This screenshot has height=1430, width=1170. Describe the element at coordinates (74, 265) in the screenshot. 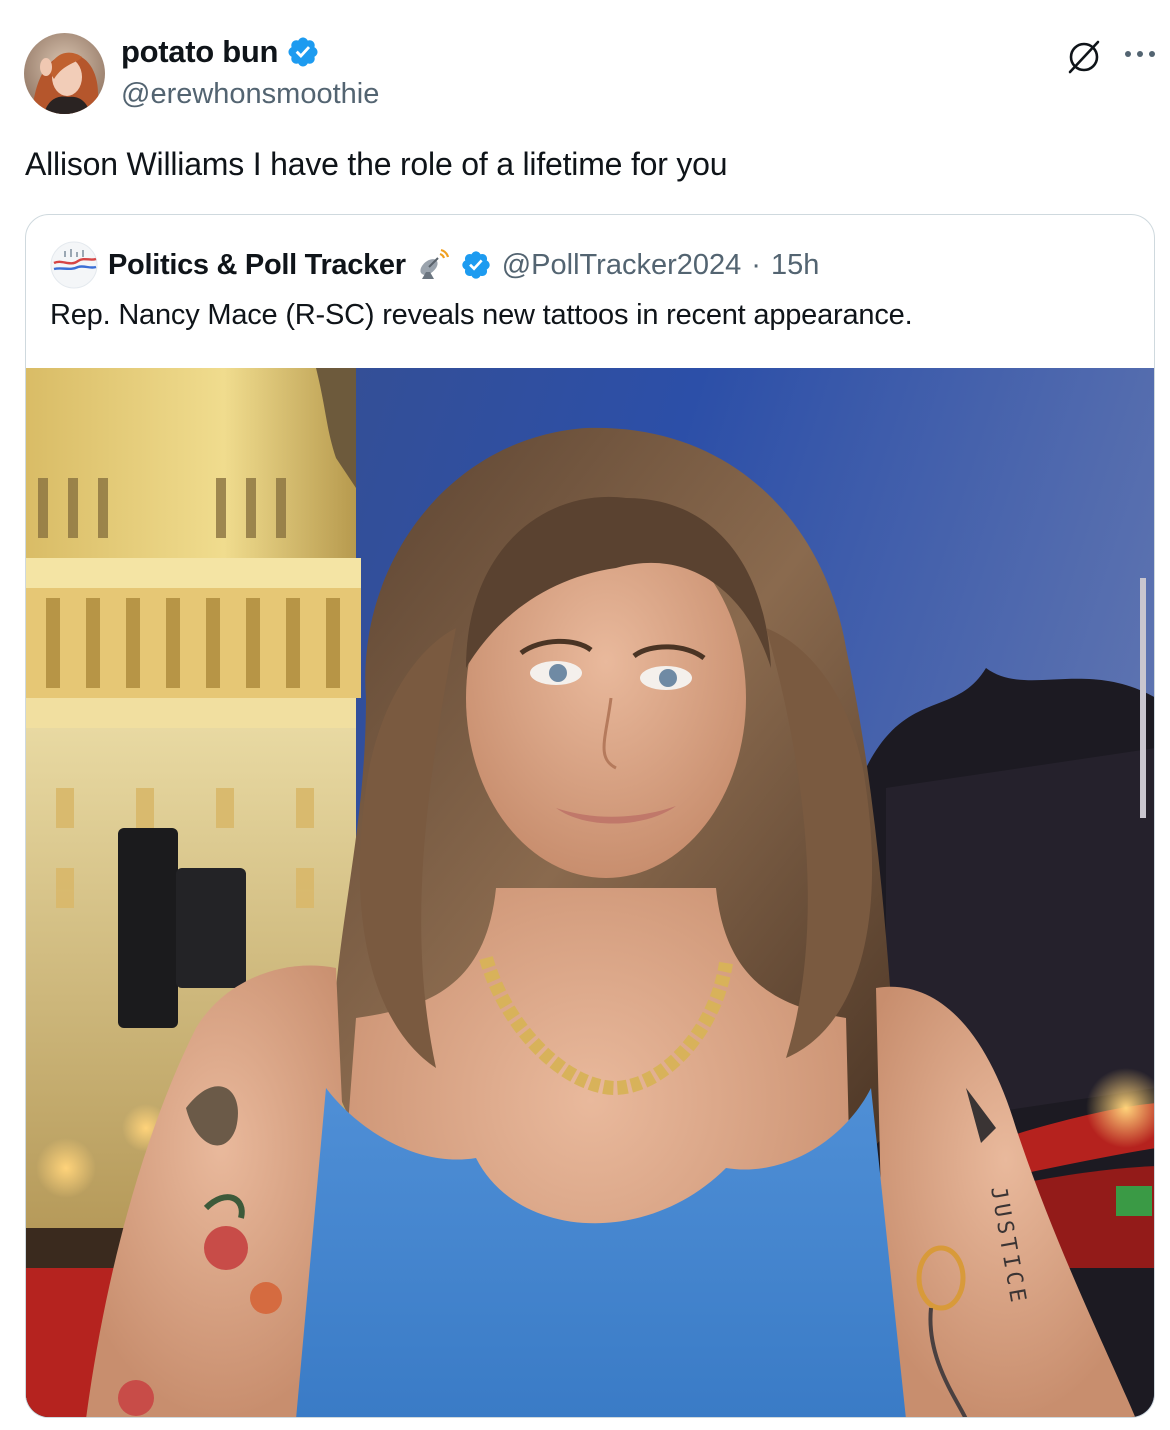

I see `quote-avatar` at that location.